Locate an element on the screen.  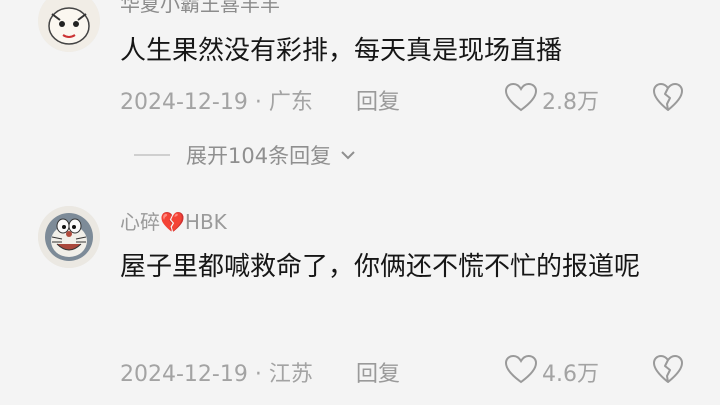
doraemon-icon is located at coordinates (69, 237).